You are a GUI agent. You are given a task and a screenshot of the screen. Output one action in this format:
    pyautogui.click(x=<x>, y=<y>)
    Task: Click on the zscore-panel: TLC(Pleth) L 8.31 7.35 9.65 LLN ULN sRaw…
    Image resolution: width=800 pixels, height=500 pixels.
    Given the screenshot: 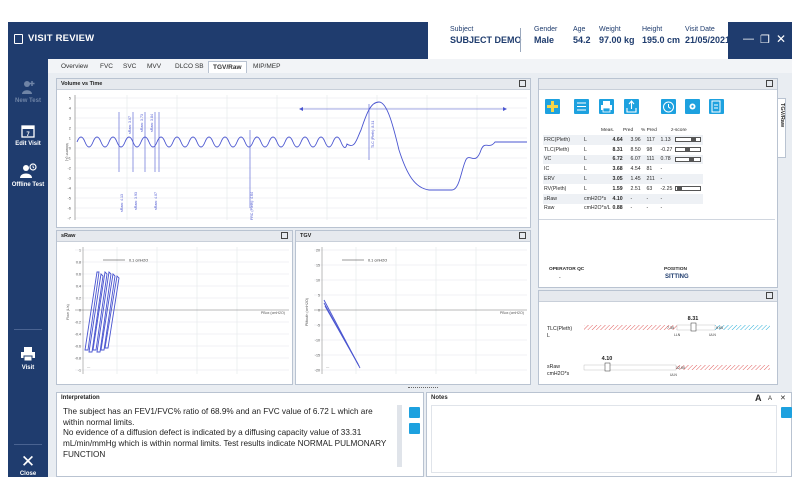 What is the action you would take?
    pyautogui.click(x=658, y=337)
    